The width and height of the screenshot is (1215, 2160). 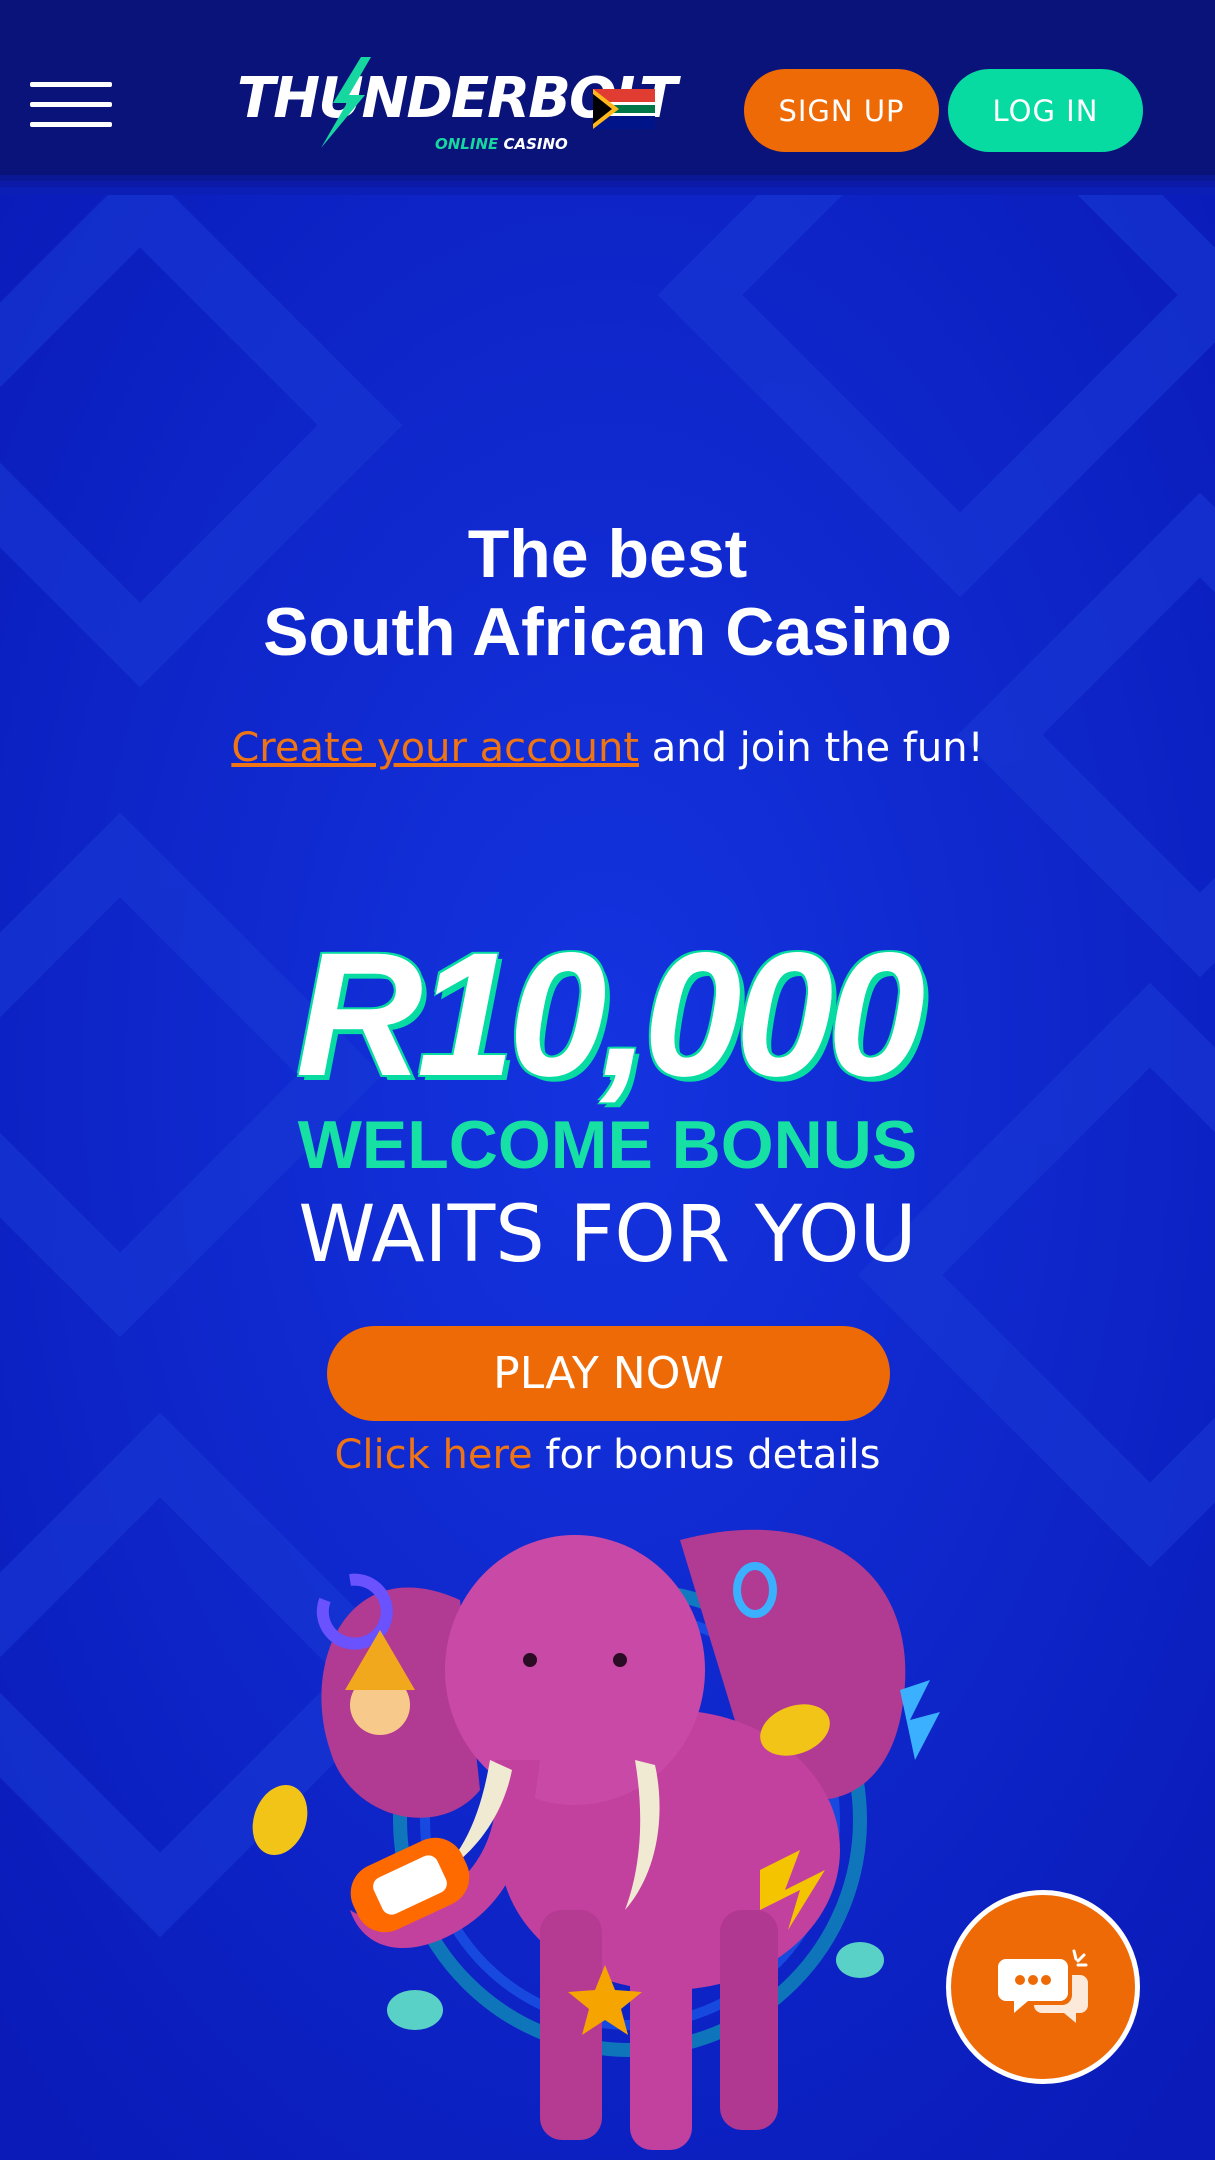 I want to click on details-suffix: for bonus details, so click(x=706, y=1455).